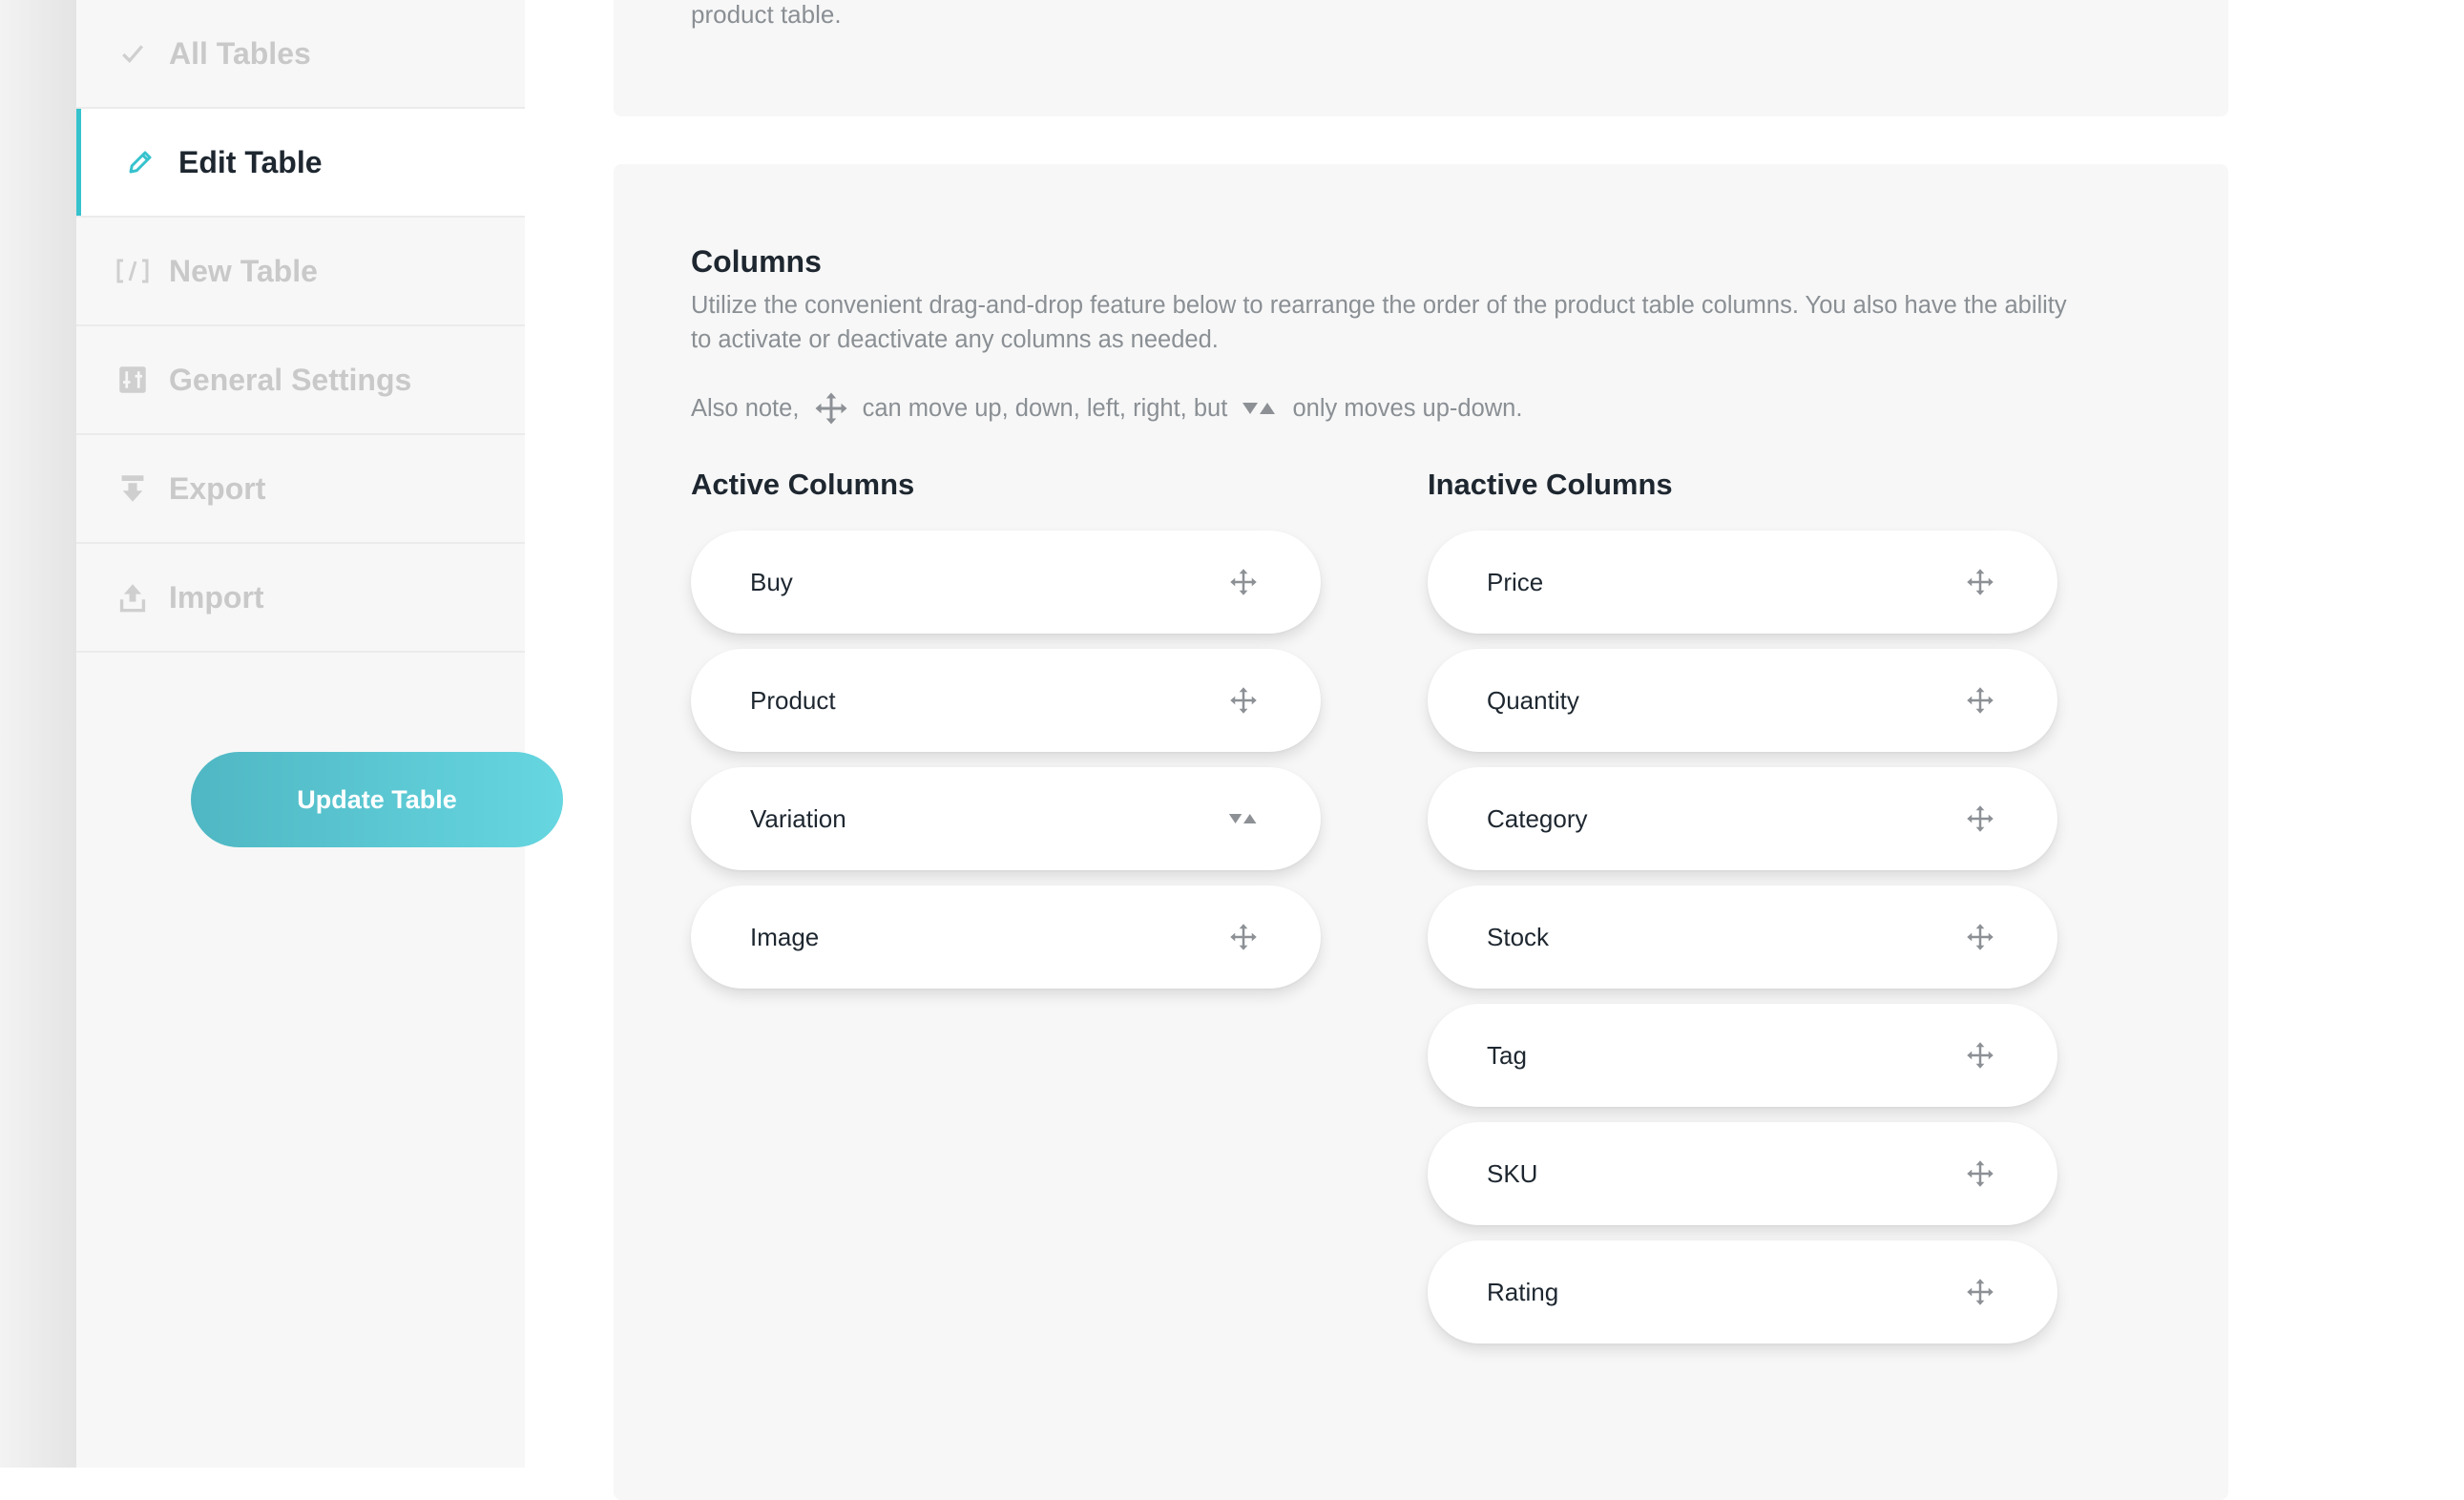 The image size is (2464, 1500). What do you see at coordinates (1404, 408) in the screenshot?
I see `note-suffix: only moves up-down.` at bounding box center [1404, 408].